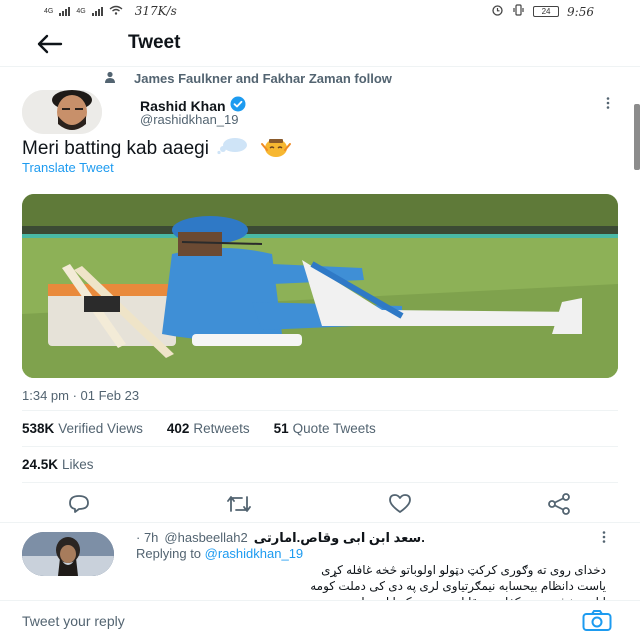 The width and height of the screenshot is (640, 640). Describe the element at coordinates (49, 11) in the screenshot. I see `signal-label-1: 4G` at that location.